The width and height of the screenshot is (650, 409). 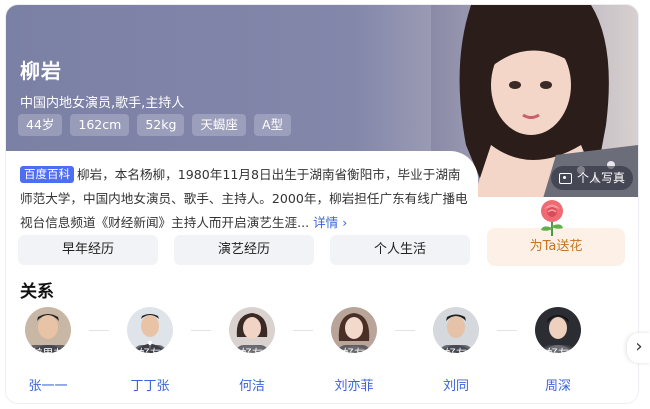 I want to click on relation-item: 前男友 张一一, so click(x=48, y=350).